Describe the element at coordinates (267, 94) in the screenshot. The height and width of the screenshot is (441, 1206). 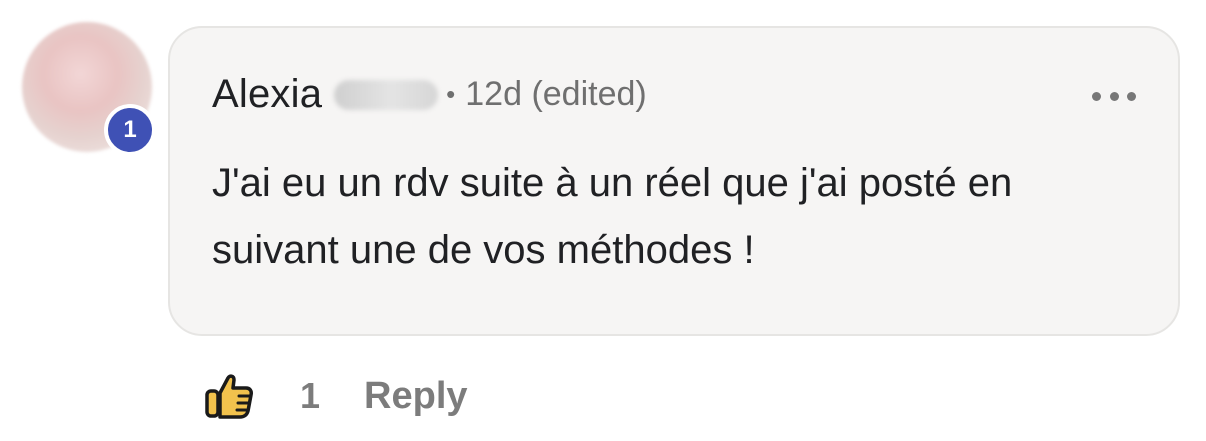
I see `author-name: Alexia` at that location.